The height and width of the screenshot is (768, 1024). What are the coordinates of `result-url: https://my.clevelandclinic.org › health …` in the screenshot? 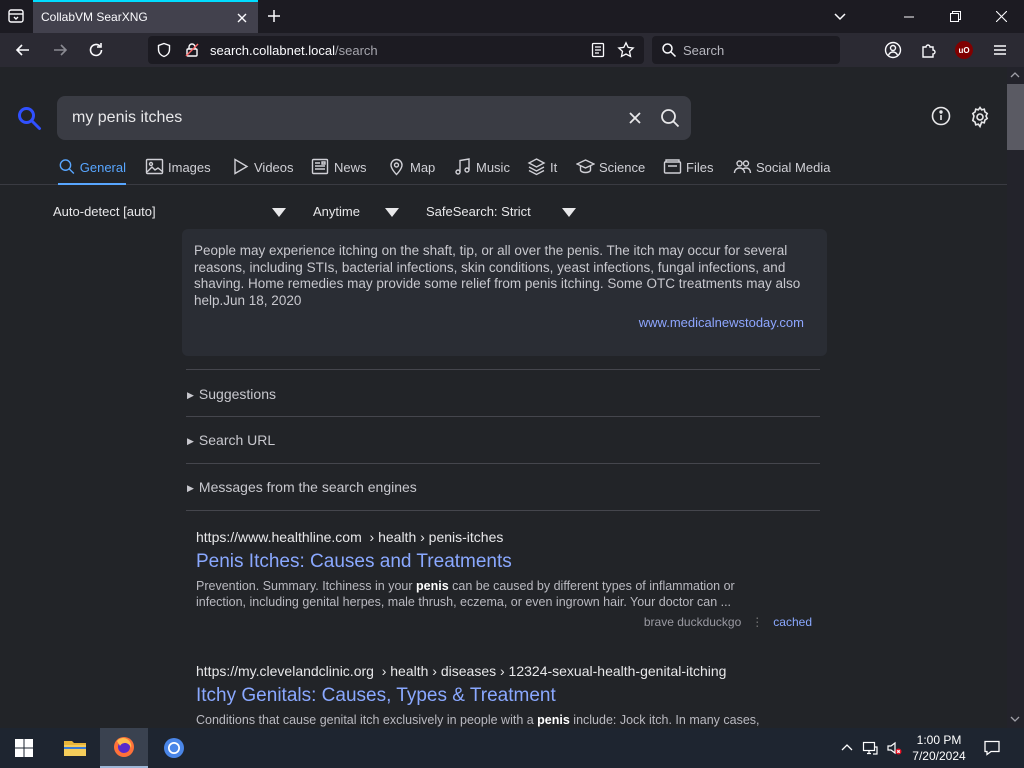 It's located at (506, 671).